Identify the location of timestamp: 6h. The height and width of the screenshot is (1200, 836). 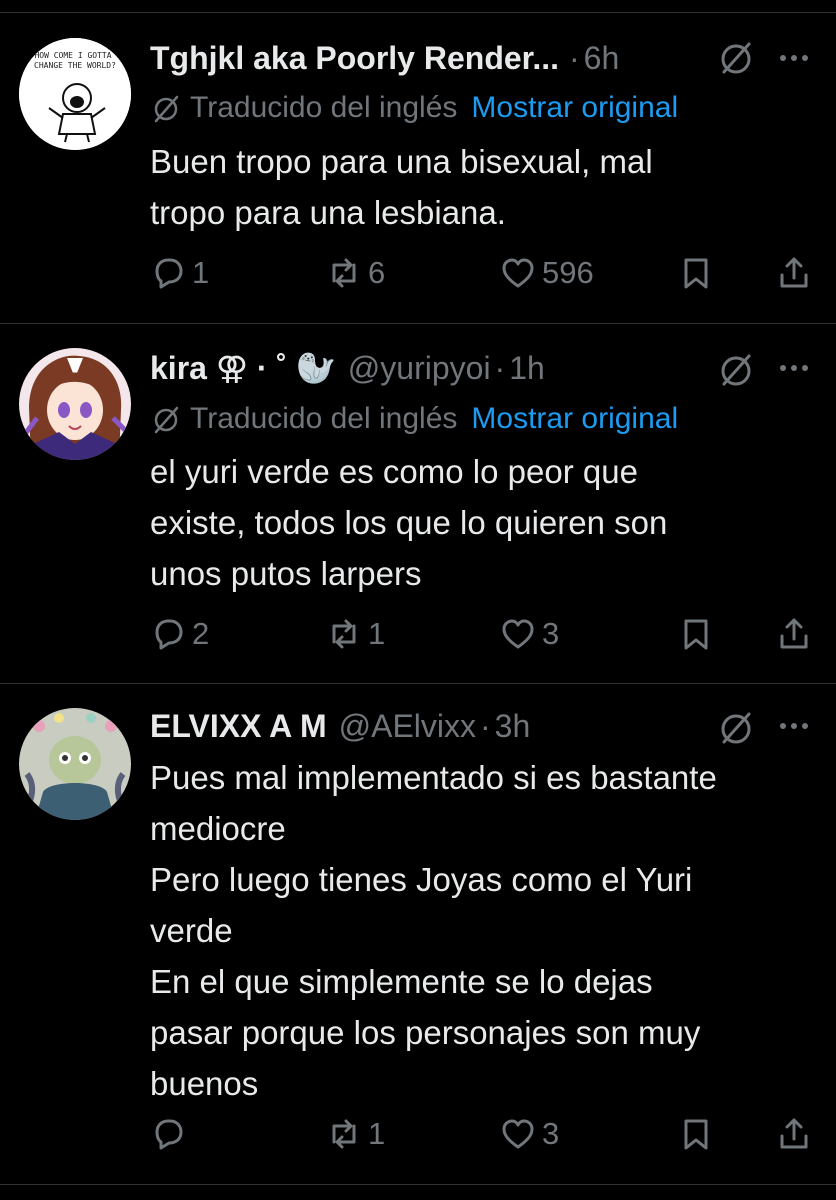
(602, 58).